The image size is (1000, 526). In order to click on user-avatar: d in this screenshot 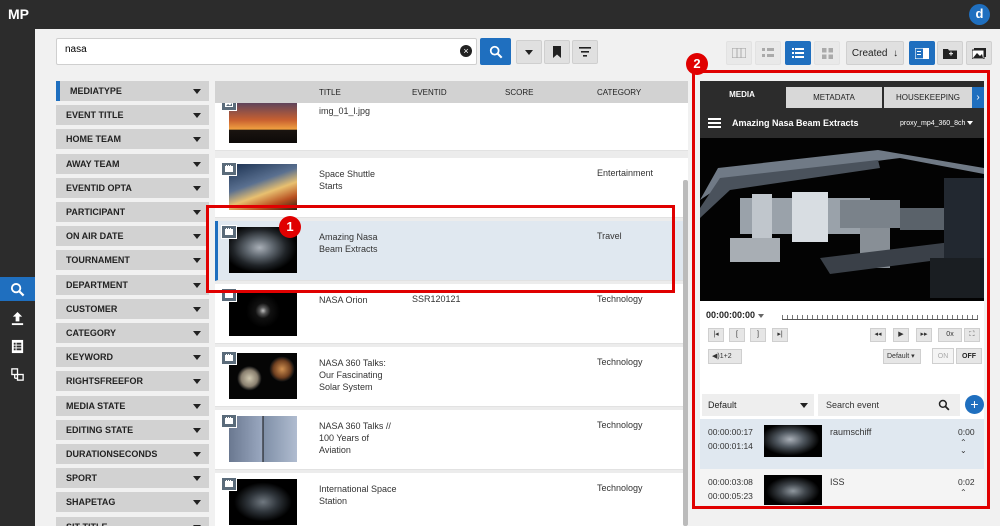, I will do `click(979, 14)`.